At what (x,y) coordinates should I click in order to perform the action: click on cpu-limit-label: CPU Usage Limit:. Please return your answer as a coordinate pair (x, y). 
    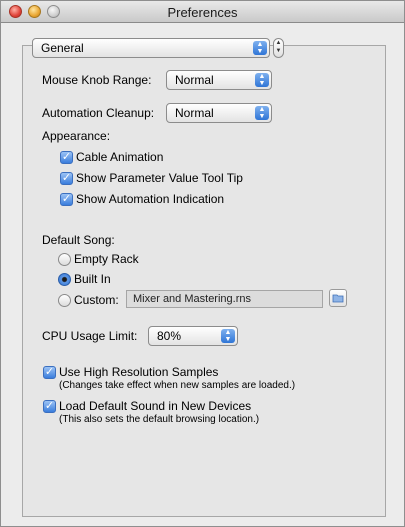
    Looking at the image, I should click on (90, 336).